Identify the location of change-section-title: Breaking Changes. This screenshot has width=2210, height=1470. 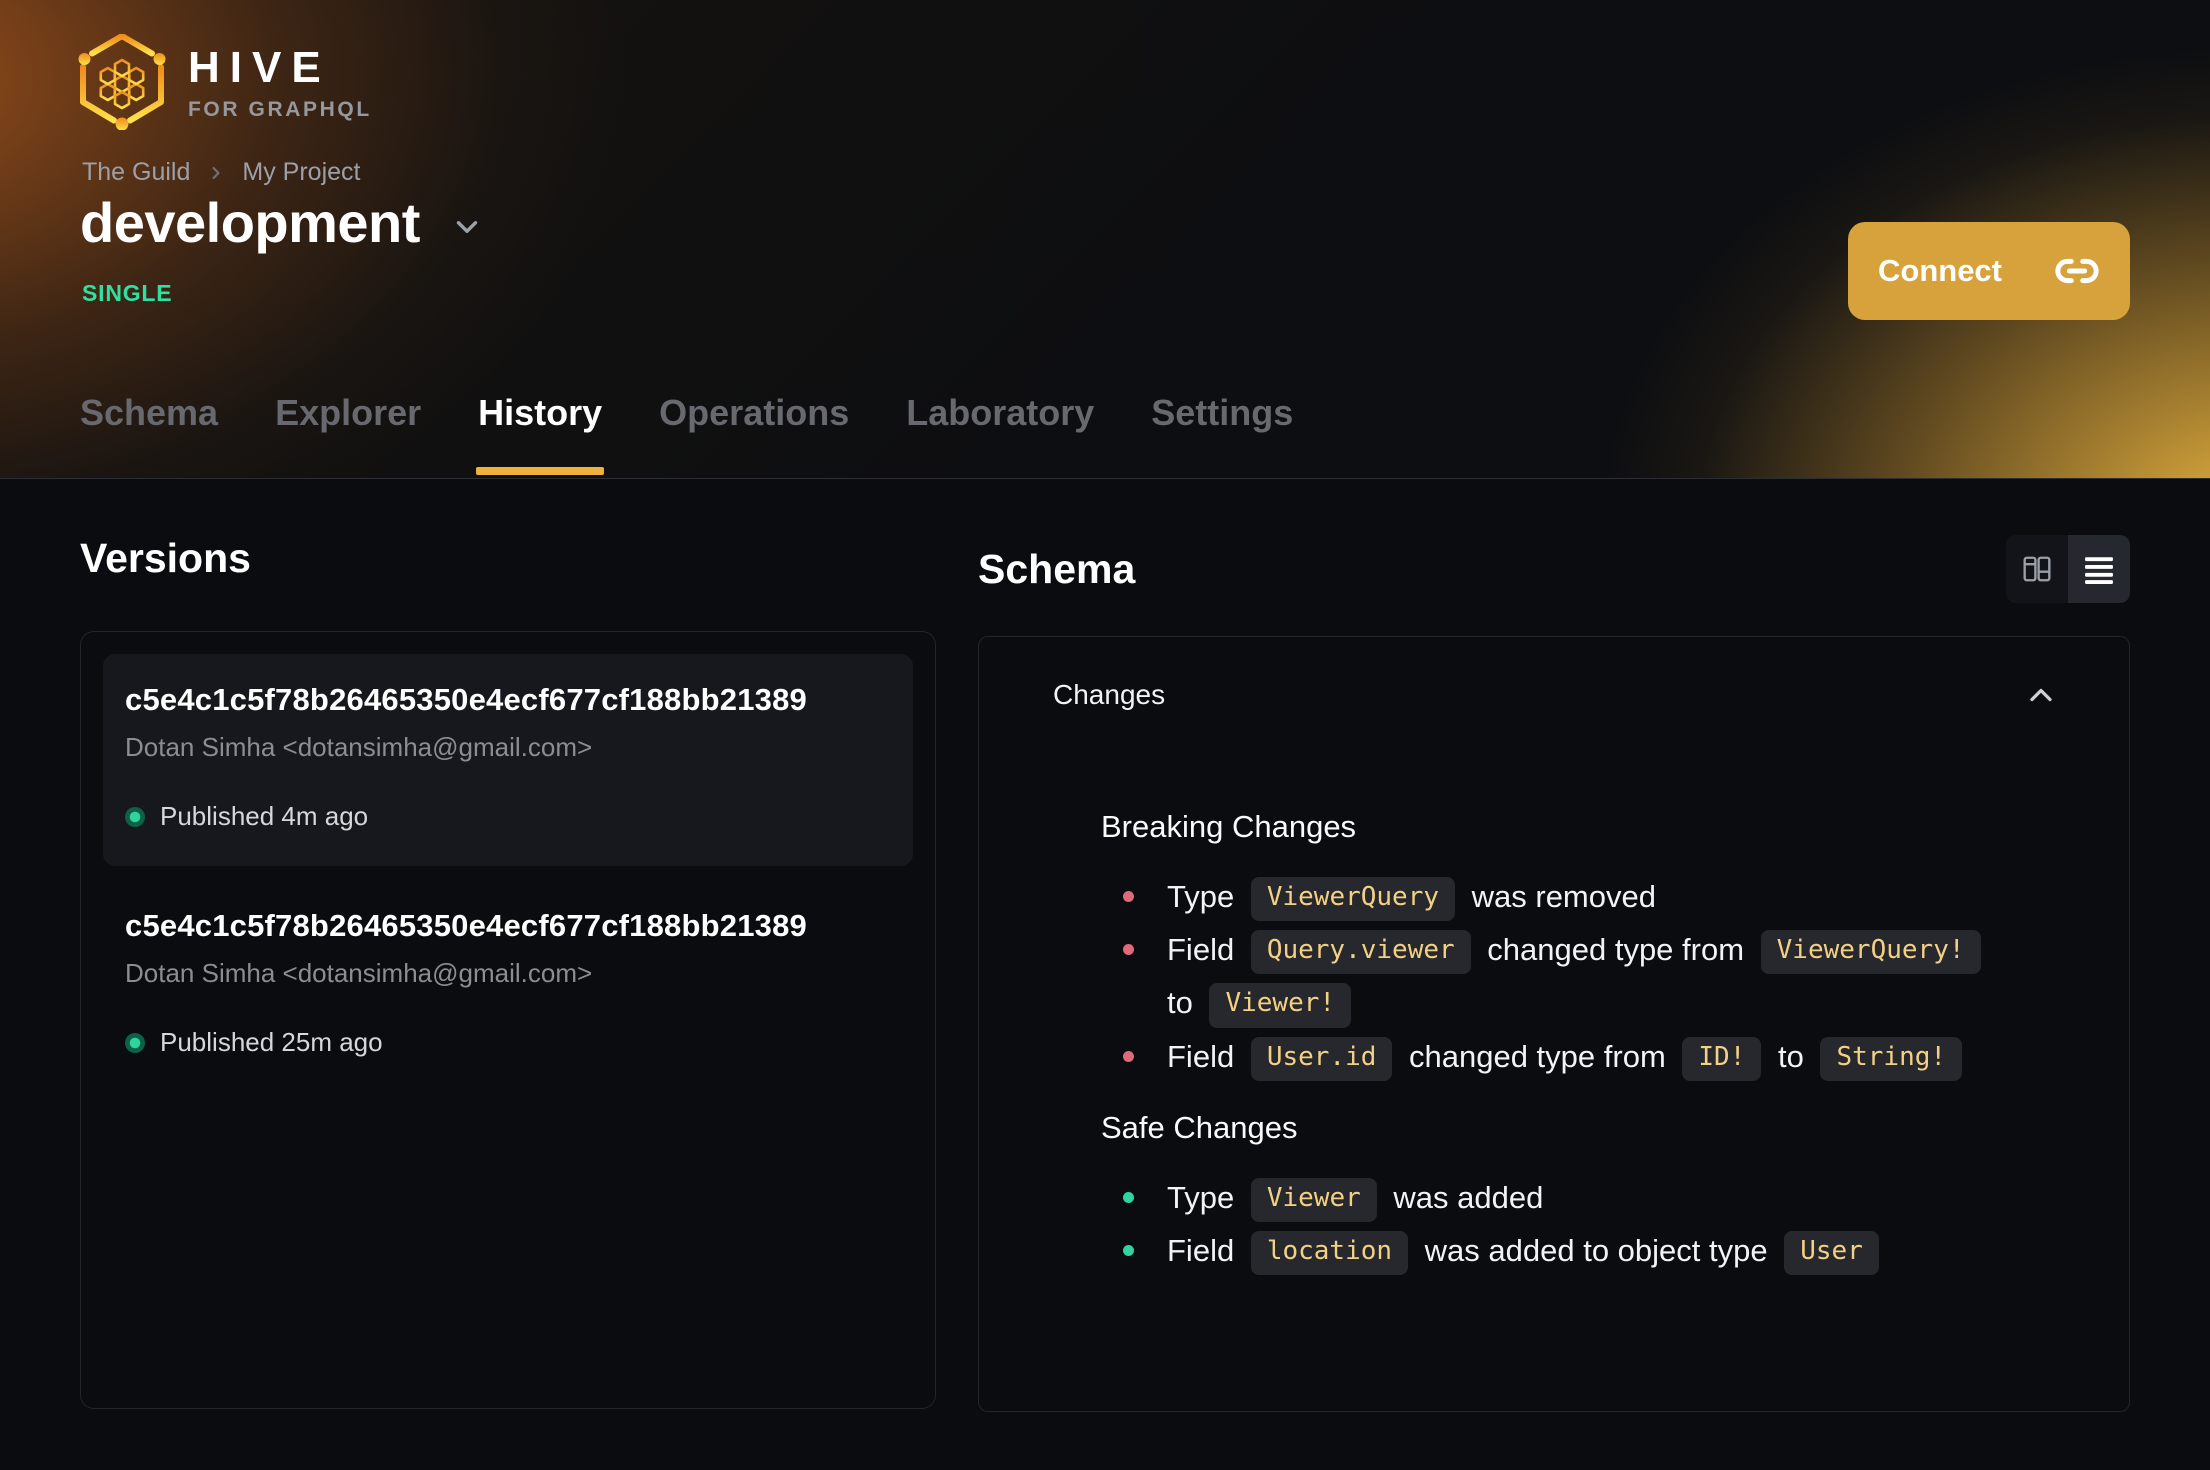
(1229, 826).